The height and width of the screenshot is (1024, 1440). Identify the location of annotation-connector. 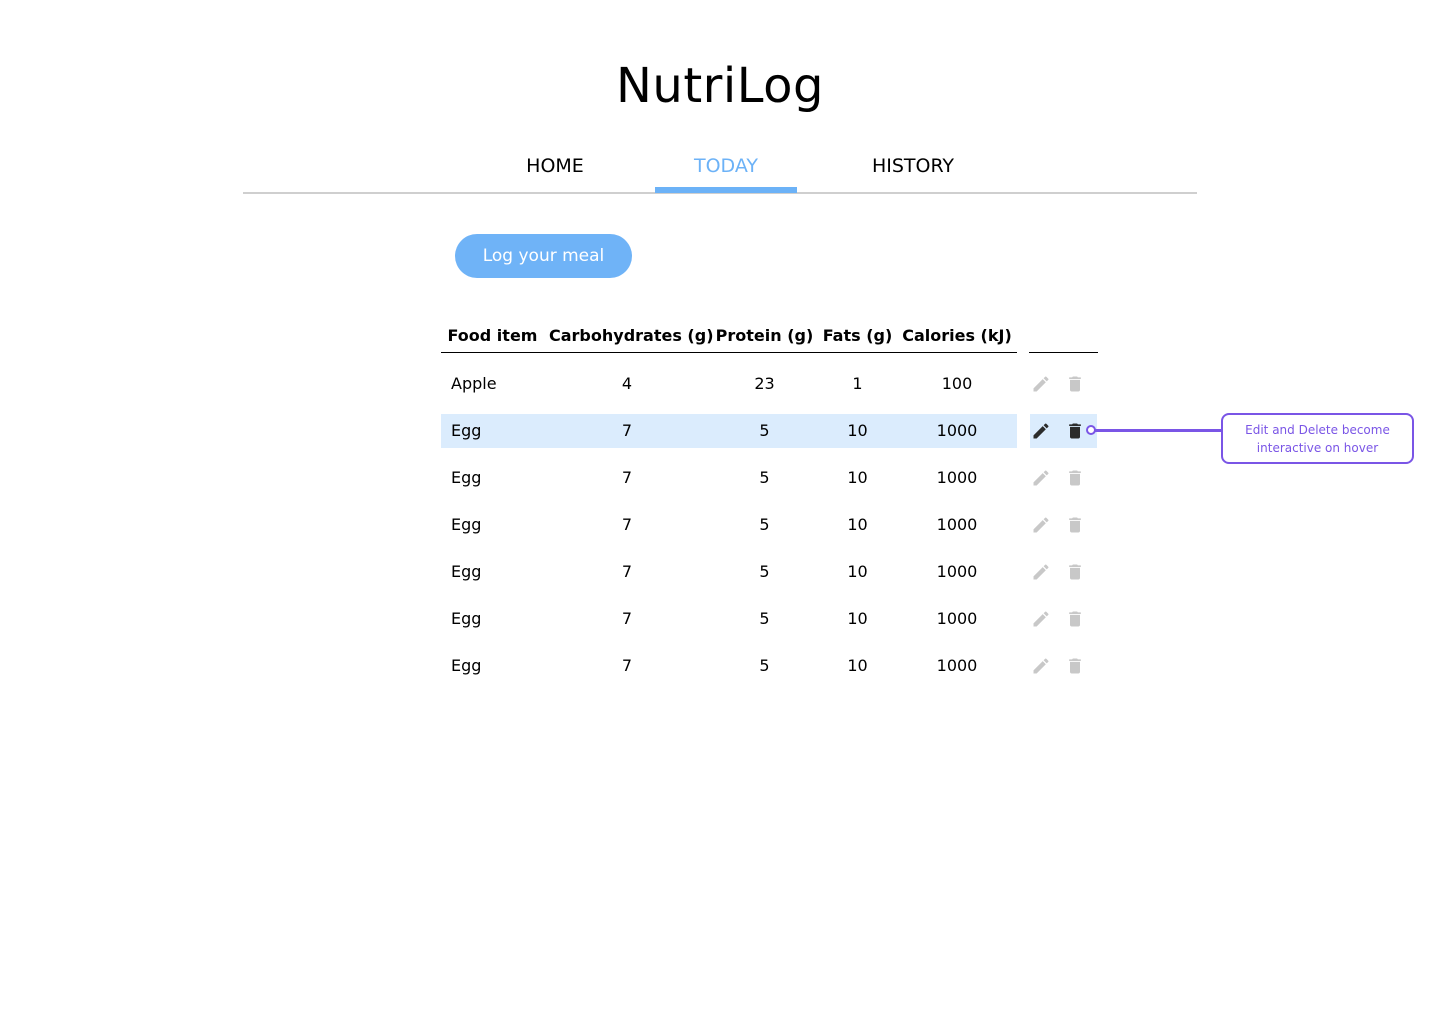
(1158, 430).